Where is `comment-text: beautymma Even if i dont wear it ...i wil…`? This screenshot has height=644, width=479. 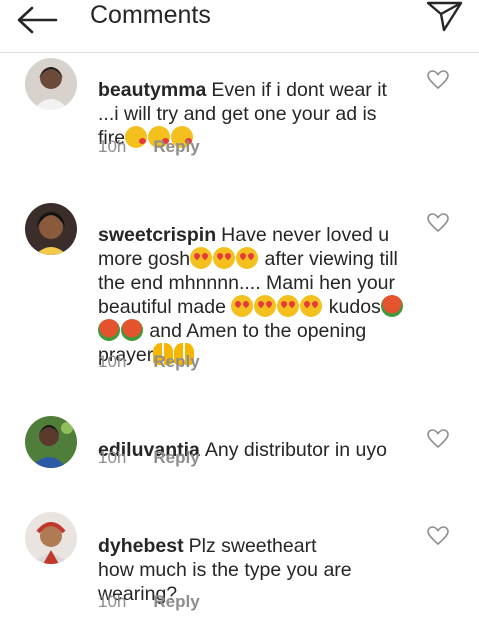 comment-text: beautymma Even if i dont wear it ...i wil… is located at coordinates (253, 102).